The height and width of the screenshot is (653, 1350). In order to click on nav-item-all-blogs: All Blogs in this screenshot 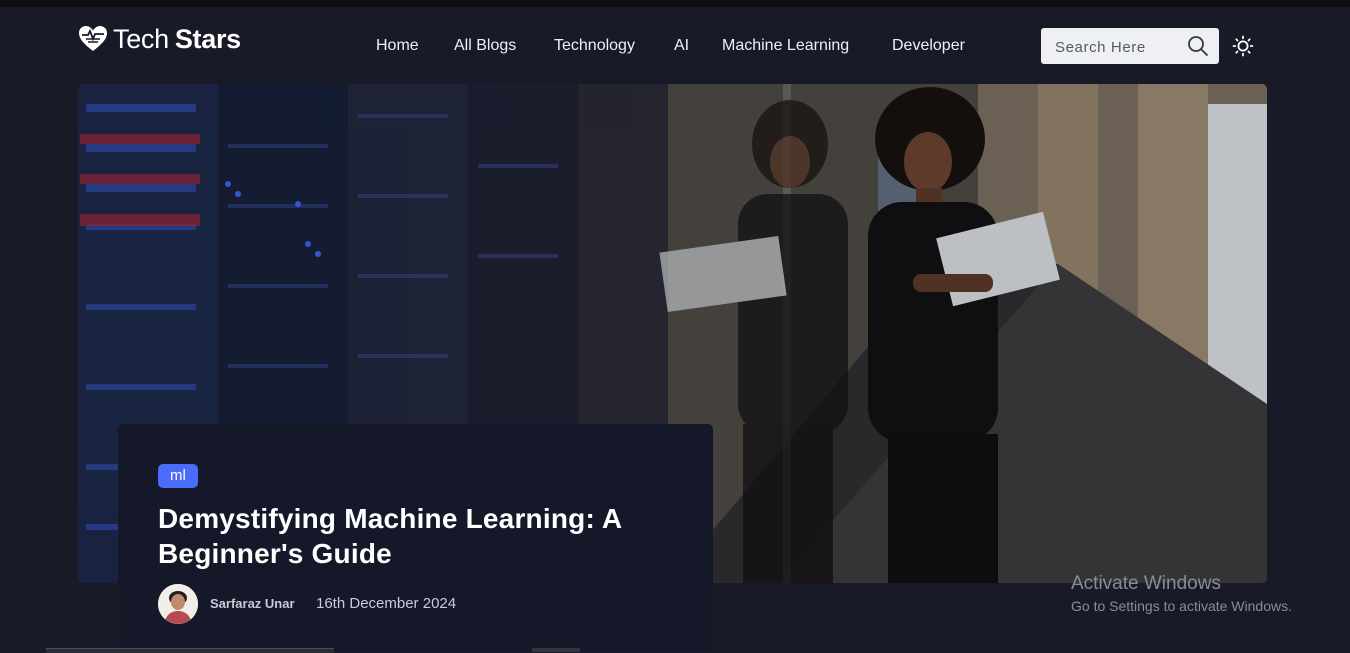, I will do `click(485, 46)`.